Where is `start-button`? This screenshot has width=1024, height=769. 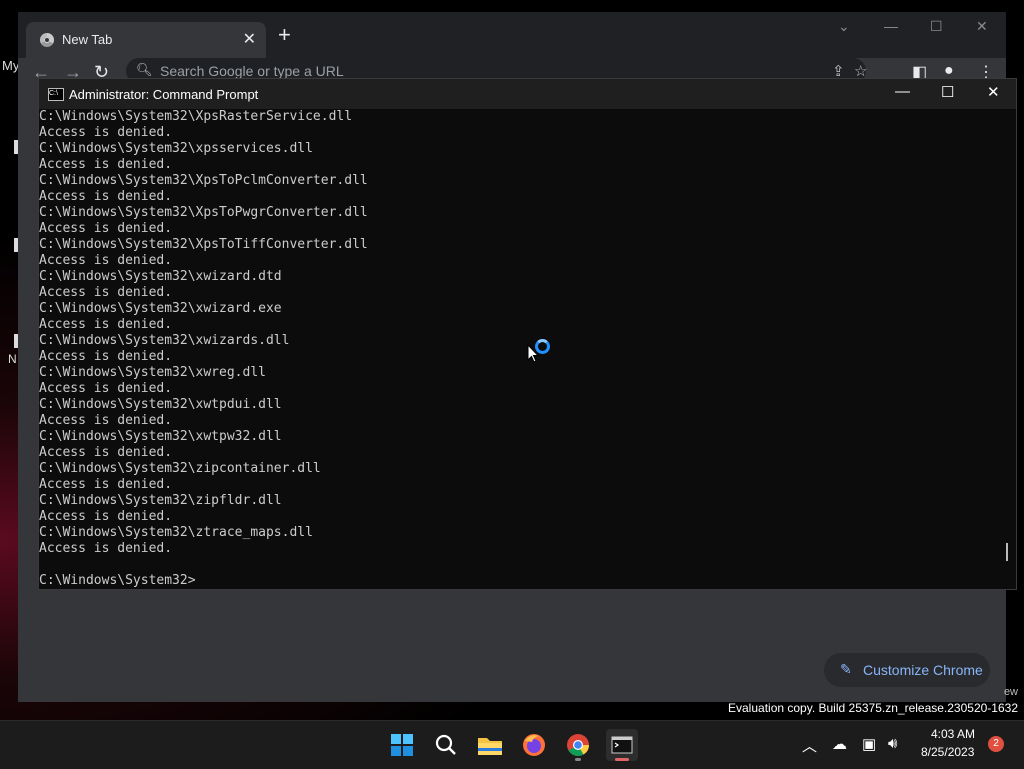 start-button is located at coordinates (402, 745).